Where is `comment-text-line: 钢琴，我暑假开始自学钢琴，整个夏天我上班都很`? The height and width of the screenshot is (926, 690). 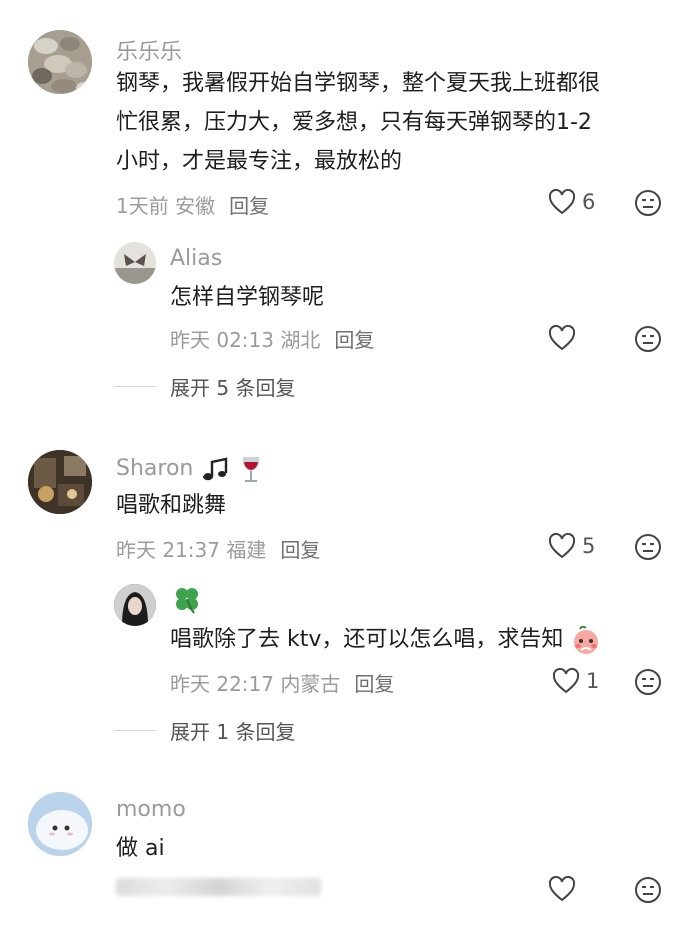 comment-text-line: 钢琴，我暑假开始自学钢琴，整个夏天我上班都很 is located at coordinates (358, 83).